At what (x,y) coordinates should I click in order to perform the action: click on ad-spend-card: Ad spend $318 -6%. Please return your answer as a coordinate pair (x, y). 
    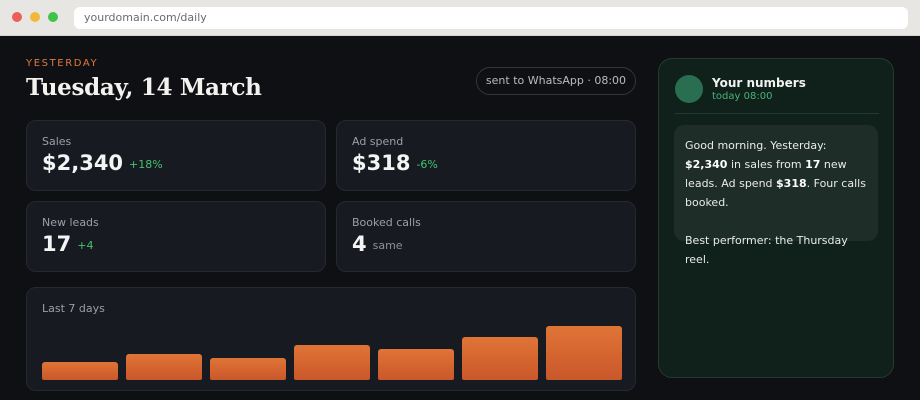
    Looking at the image, I should click on (486, 155).